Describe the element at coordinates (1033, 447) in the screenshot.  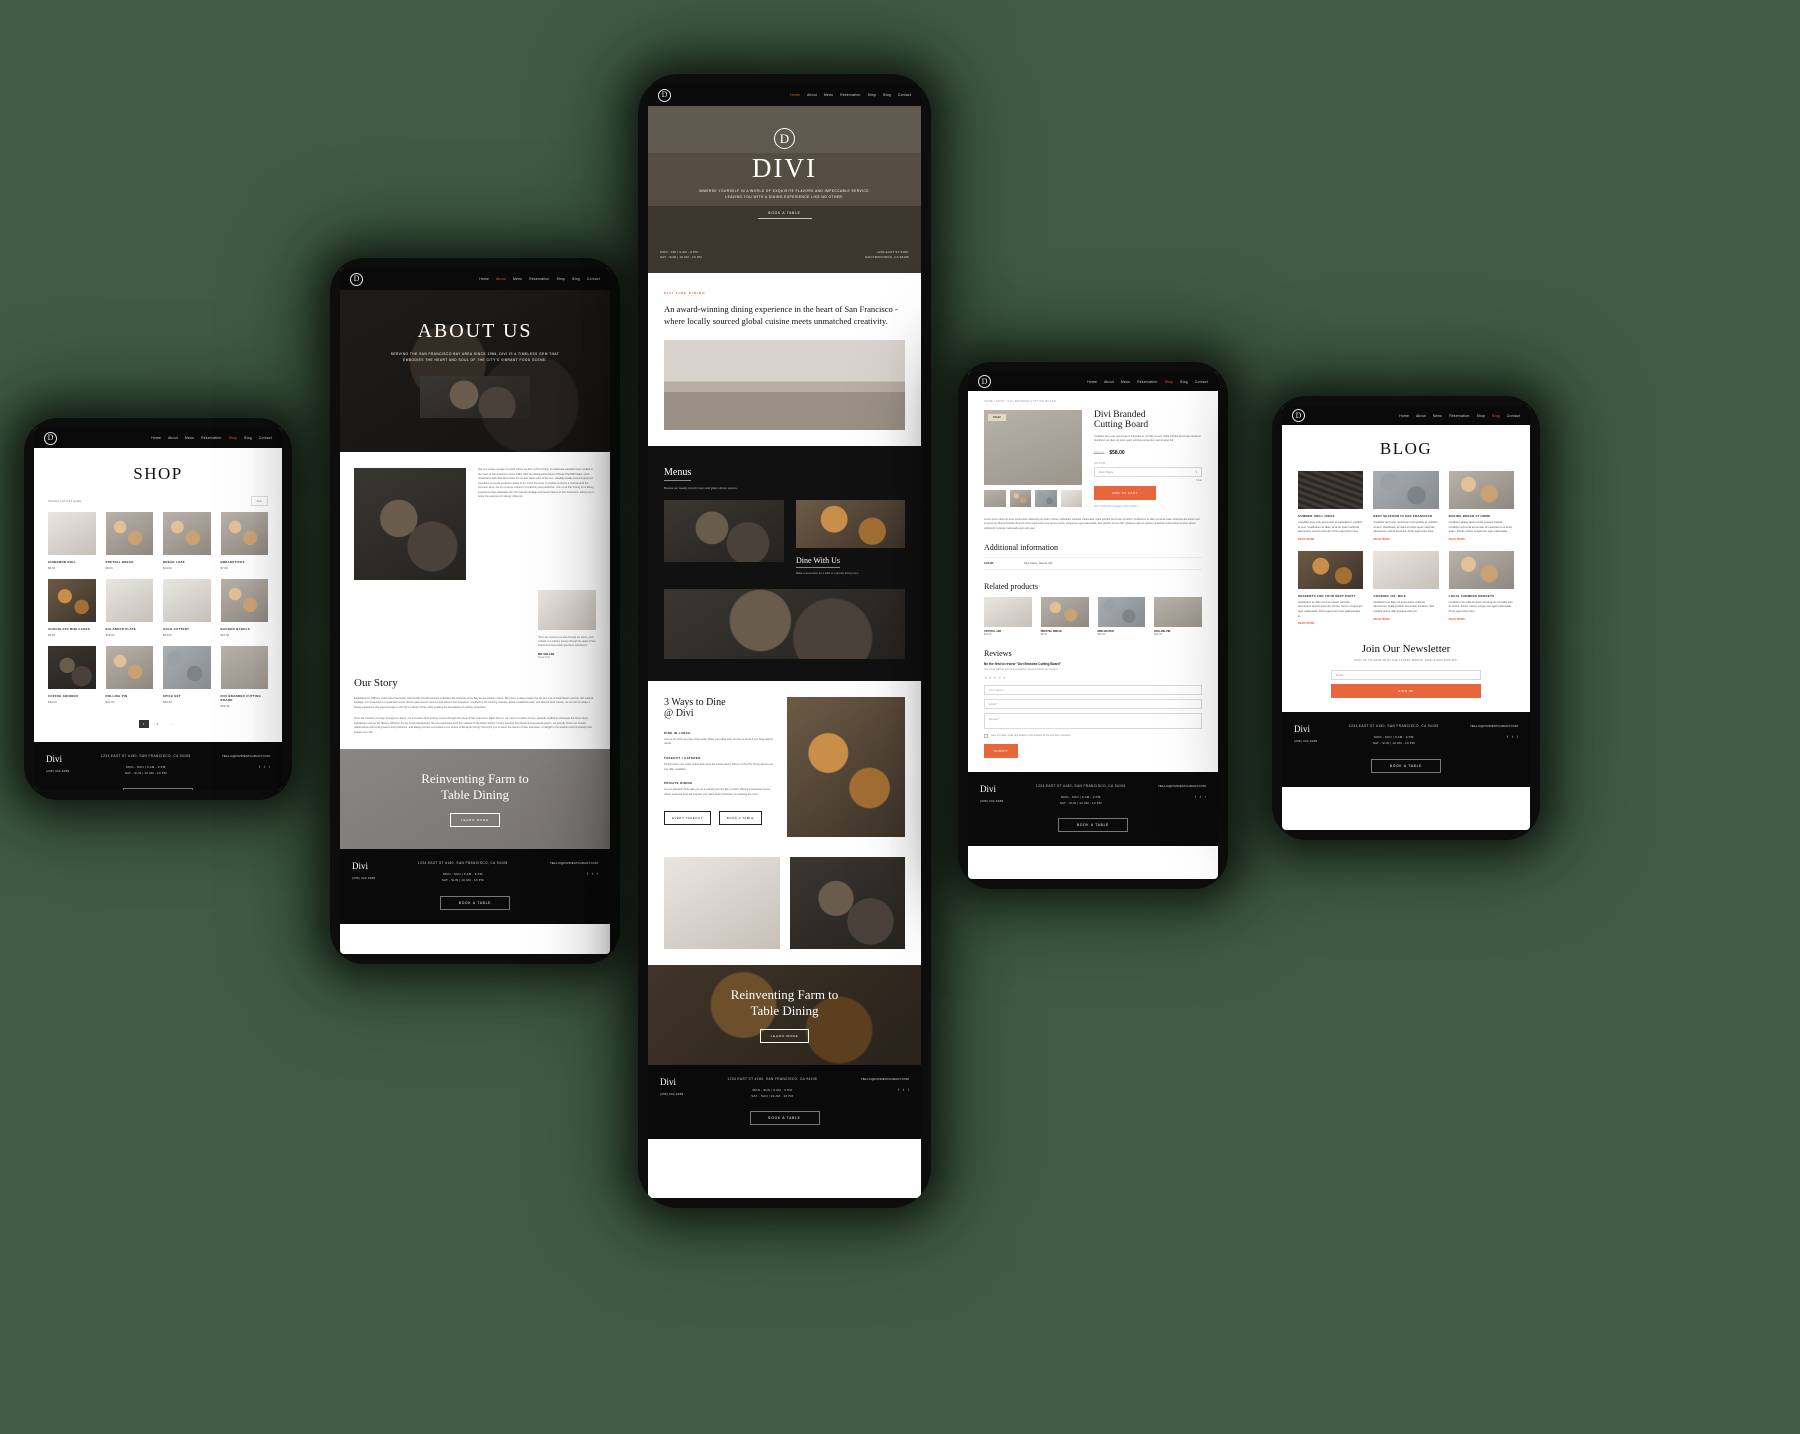
I see `product-main-image: SALE!` at that location.